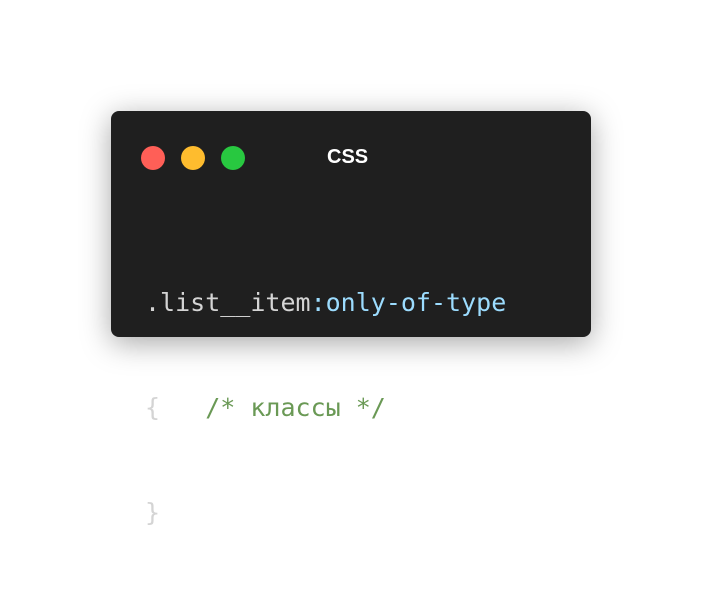 This screenshot has width=702, height=600. Describe the element at coordinates (182, 407) in the screenshot. I see `code-spacing` at that location.